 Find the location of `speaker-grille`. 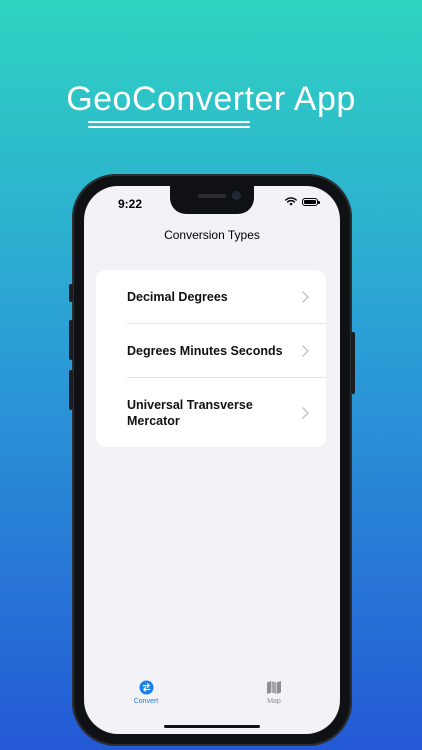

speaker-grille is located at coordinates (212, 196).